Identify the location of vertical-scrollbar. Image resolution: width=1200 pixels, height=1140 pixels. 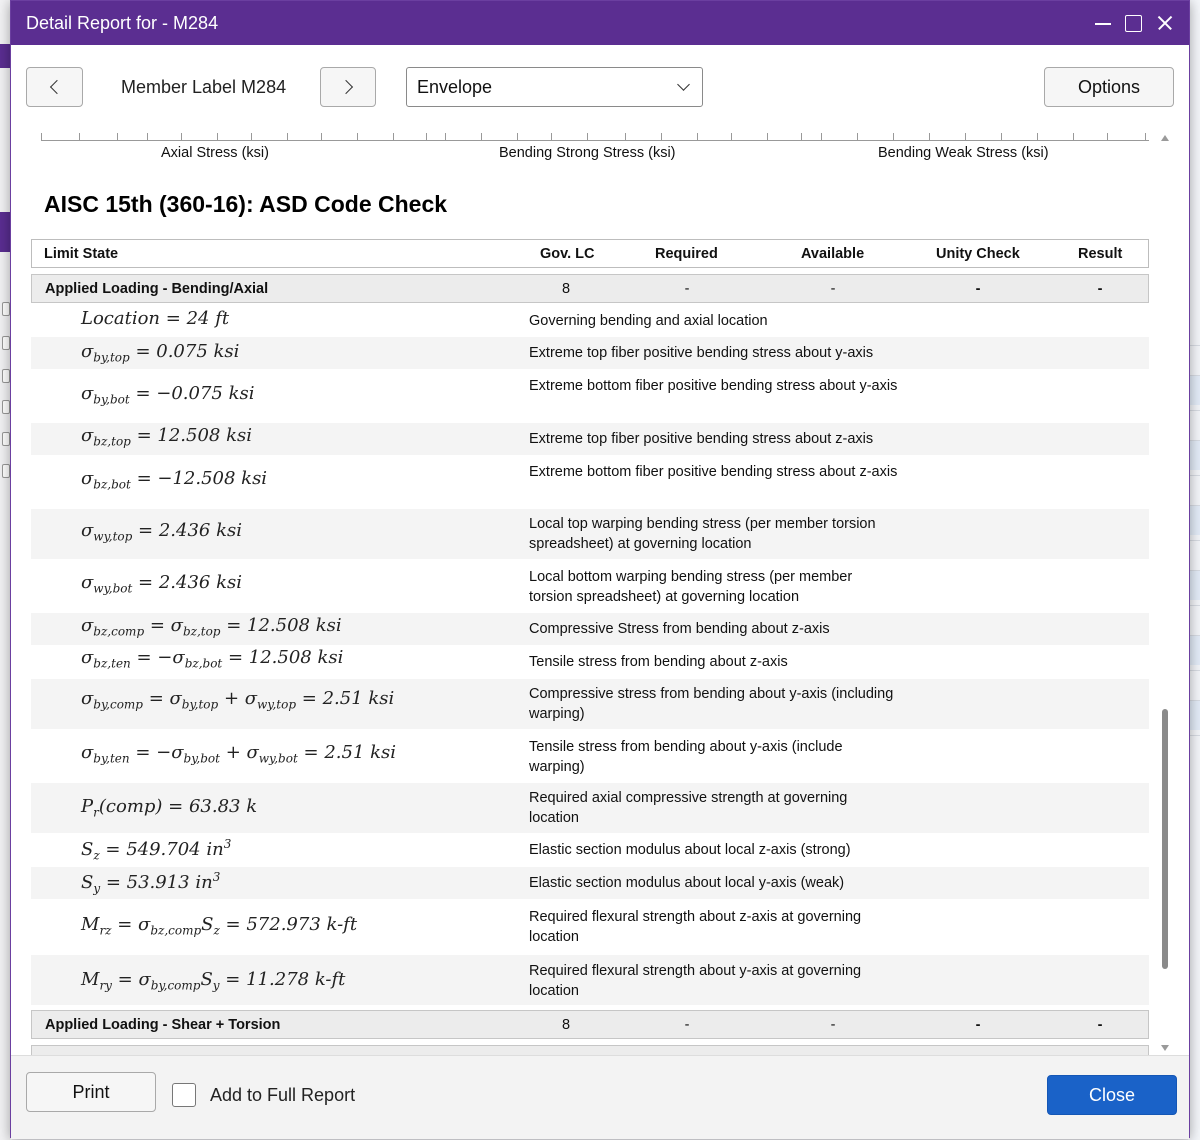
(1165, 593).